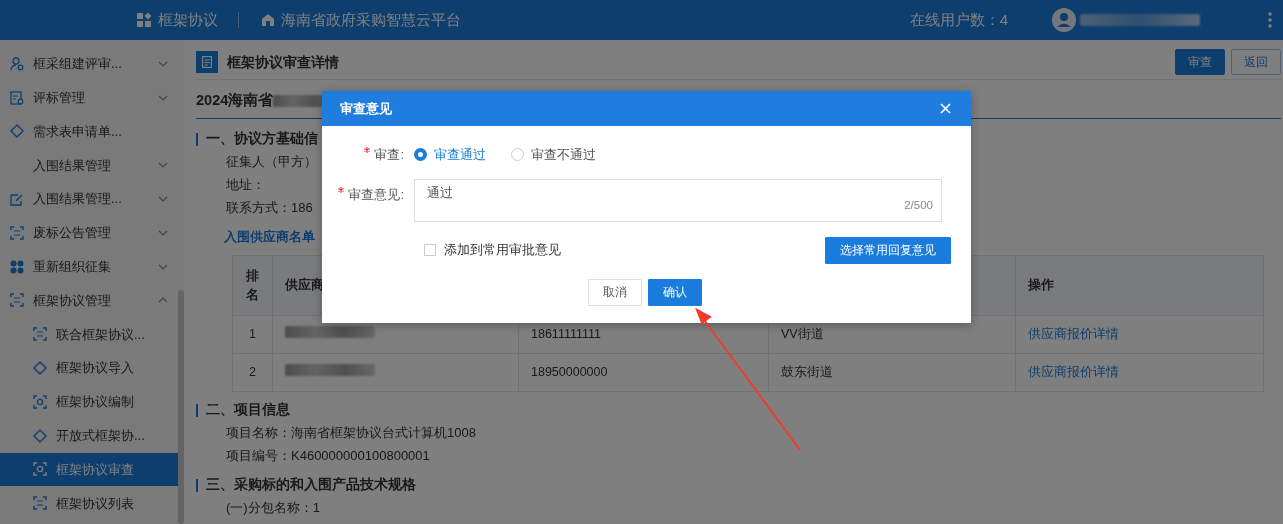 This screenshot has width=1283, height=524. What do you see at coordinates (245, 185) in the screenshot?
I see `info-text: 地址：` at bounding box center [245, 185].